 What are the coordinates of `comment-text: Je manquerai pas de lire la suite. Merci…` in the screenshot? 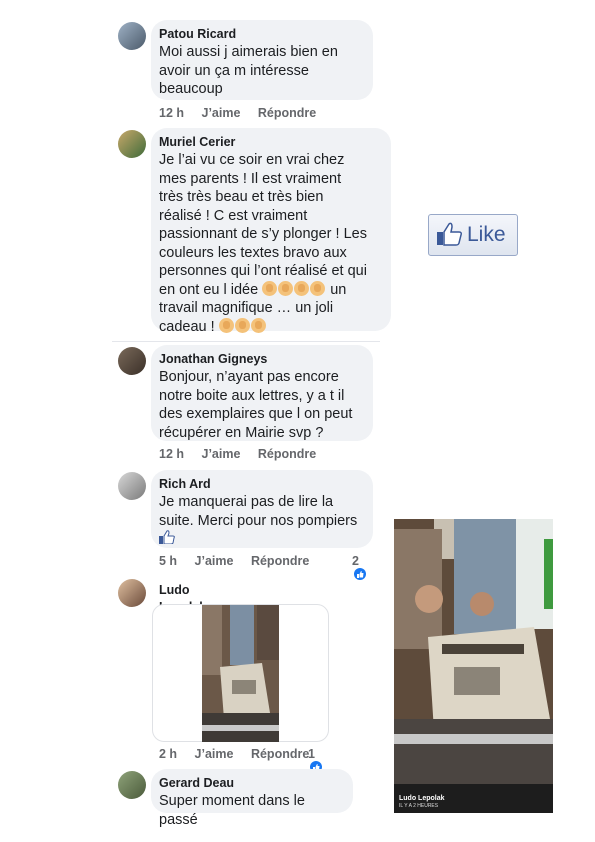 It's located at (258, 511).